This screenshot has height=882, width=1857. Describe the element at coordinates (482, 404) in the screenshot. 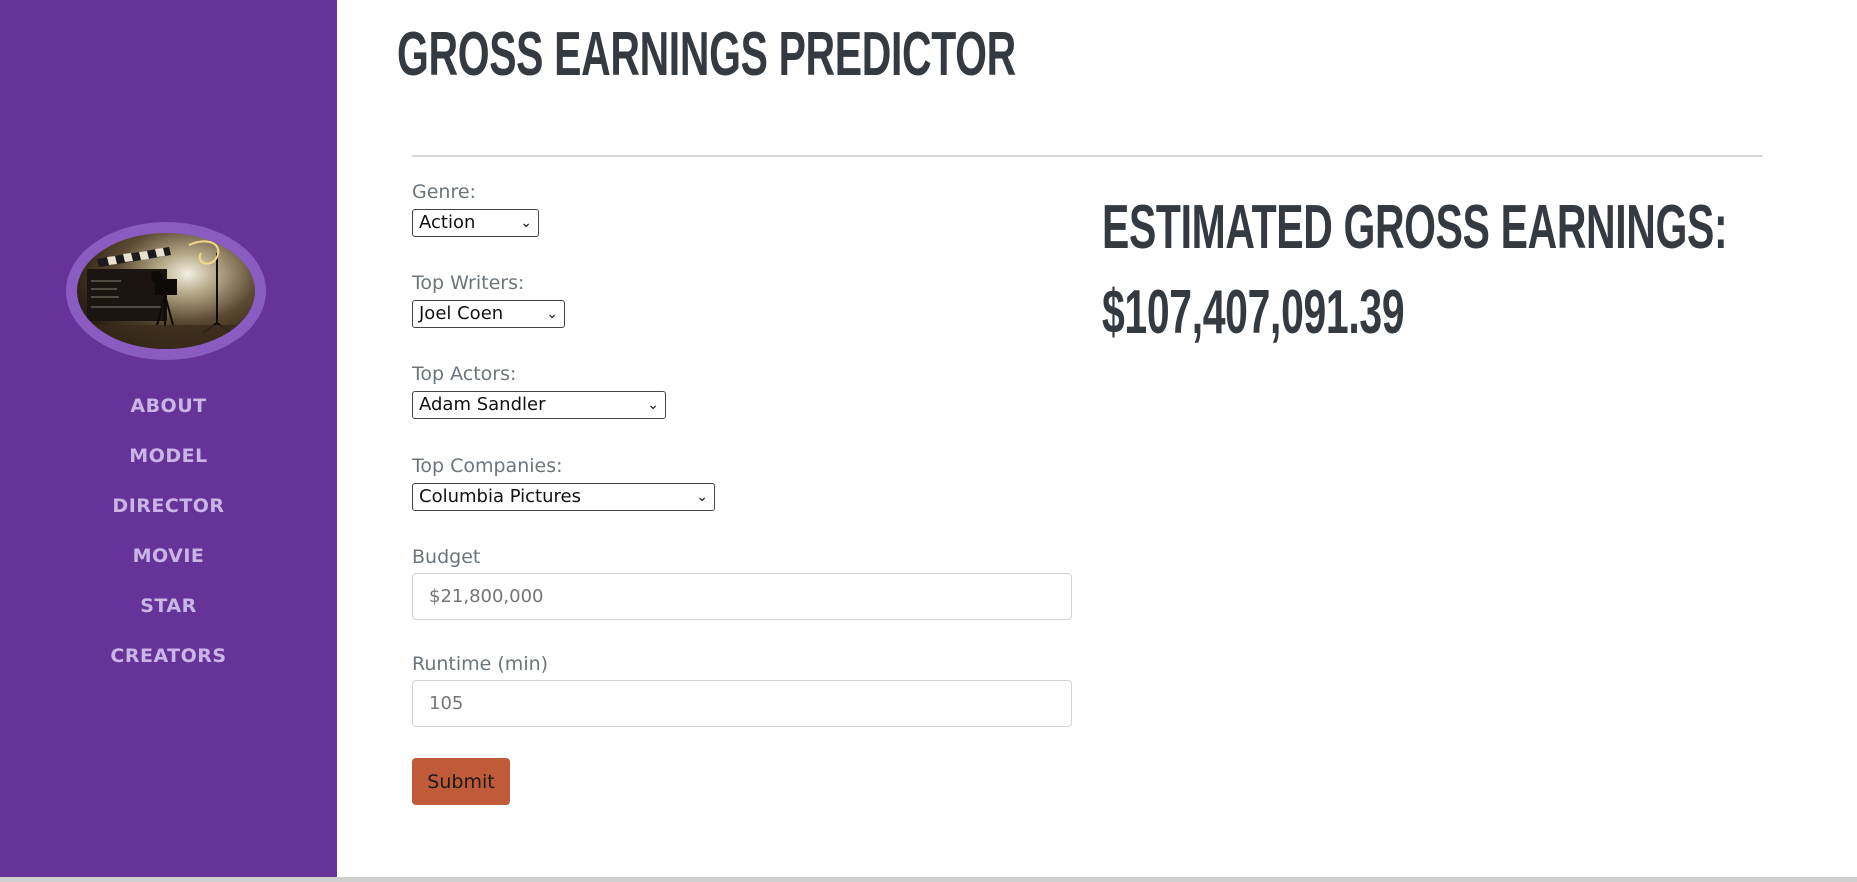

I see `actors-selected-value: Adam Sandler` at that location.